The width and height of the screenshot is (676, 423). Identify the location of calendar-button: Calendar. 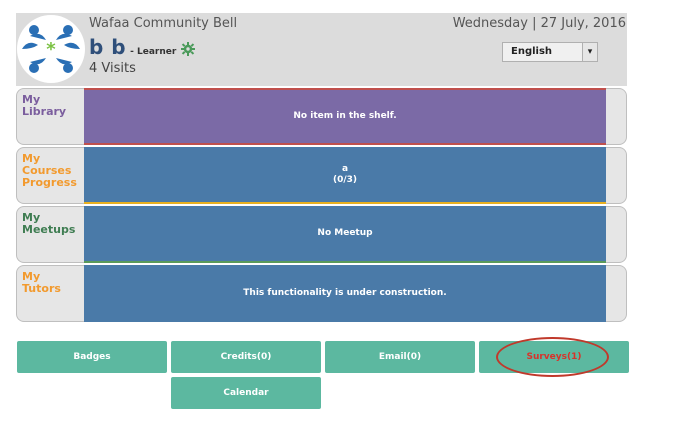
(246, 393).